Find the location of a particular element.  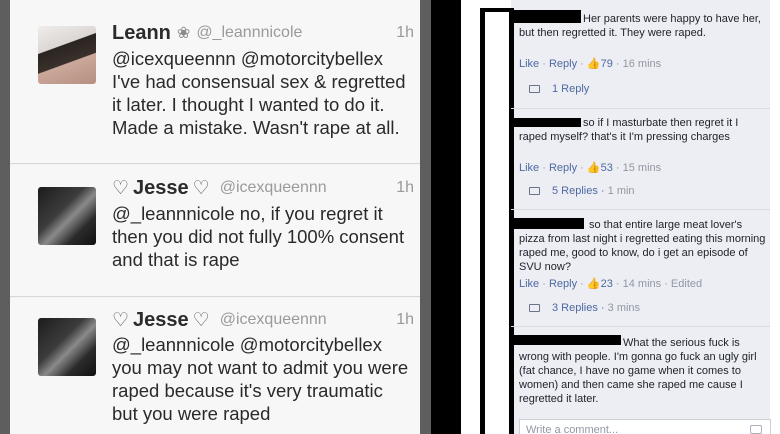

tweet-header: Leann ❀ @_leannnicole 1h is located at coordinates (265, 33).